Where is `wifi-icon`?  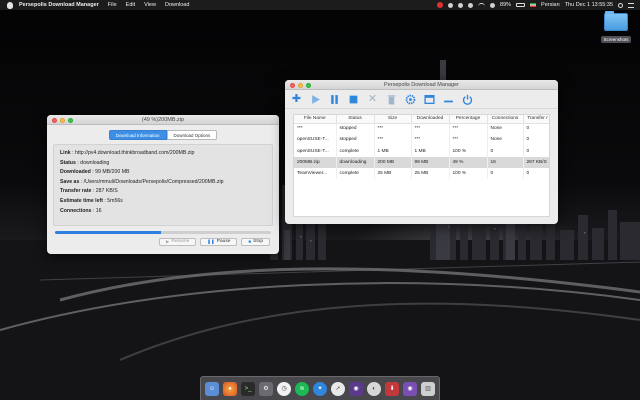 wifi-icon is located at coordinates (482, 5).